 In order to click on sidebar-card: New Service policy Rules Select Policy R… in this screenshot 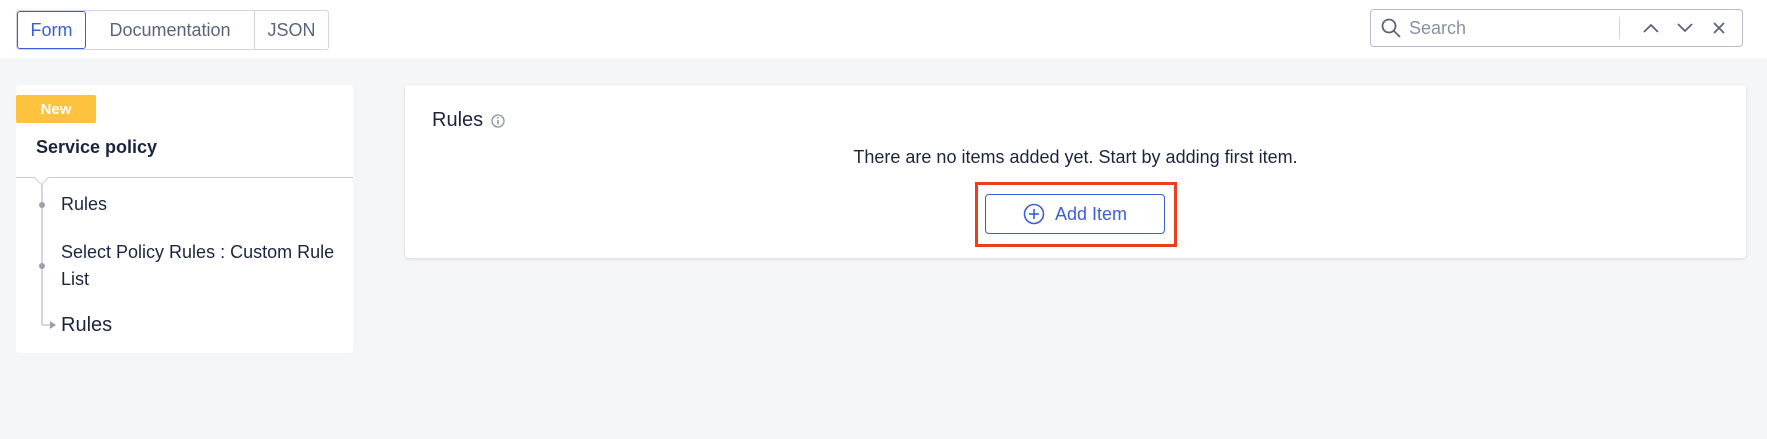, I will do `click(184, 219)`.